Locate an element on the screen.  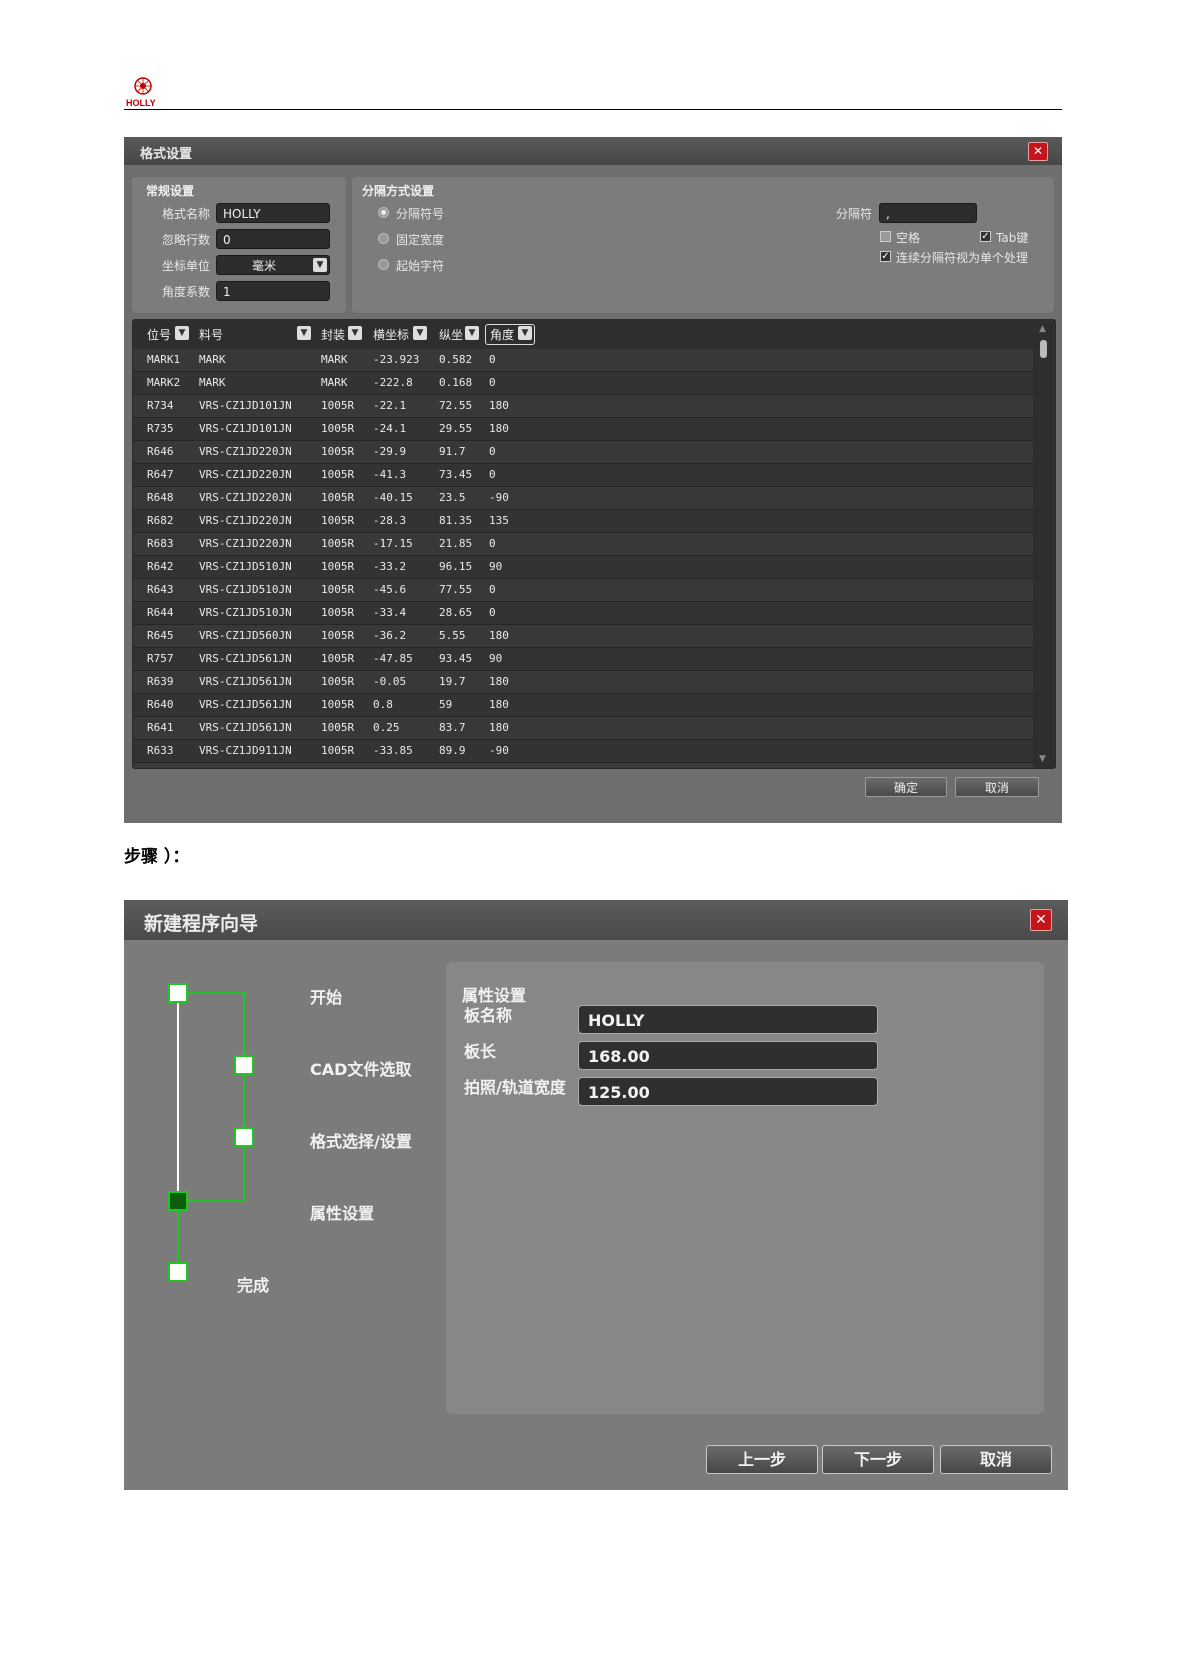
format-name-label: 格式名称 is located at coordinates (186, 214).